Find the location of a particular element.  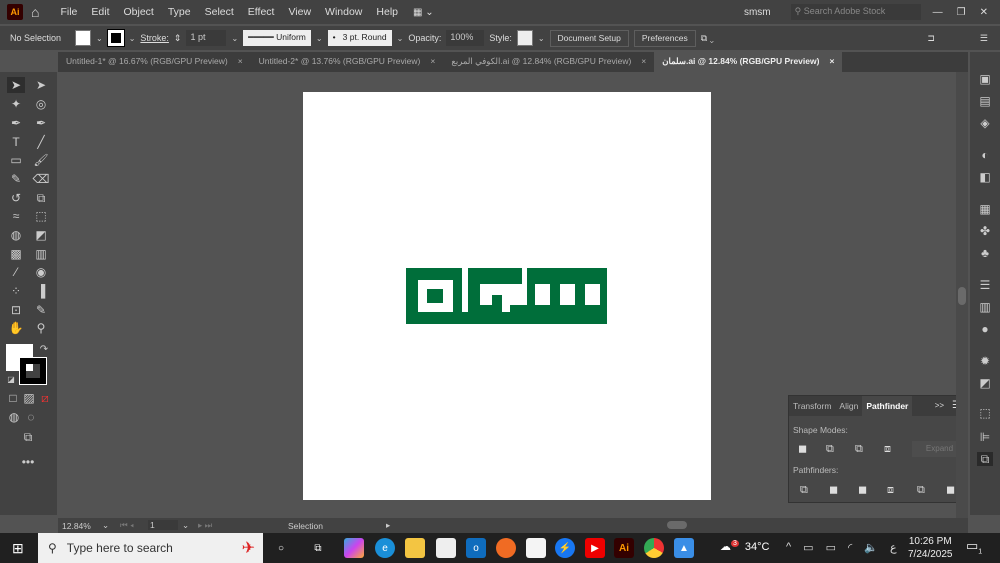

copilot-icon is located at coordinates (354, 548).